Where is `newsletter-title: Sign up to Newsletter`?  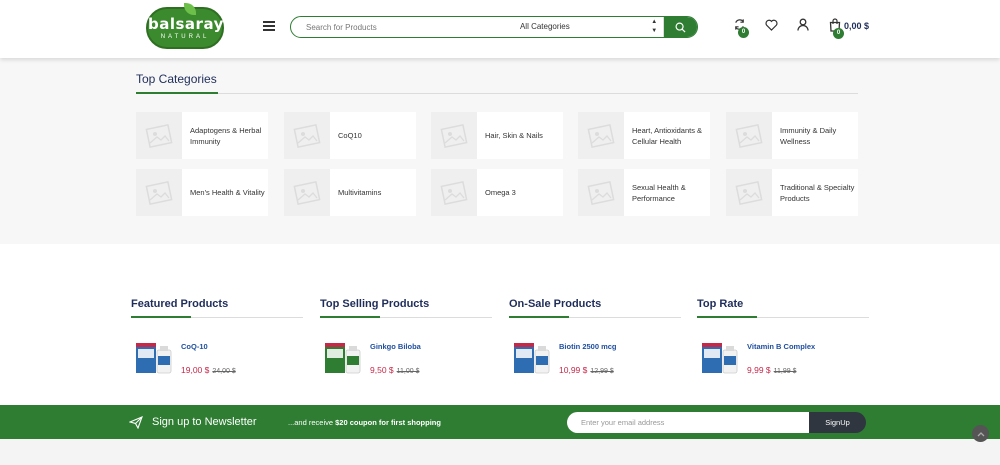
newsletter-title: Sign up to Newsletter is located at coordinates (204, 422).